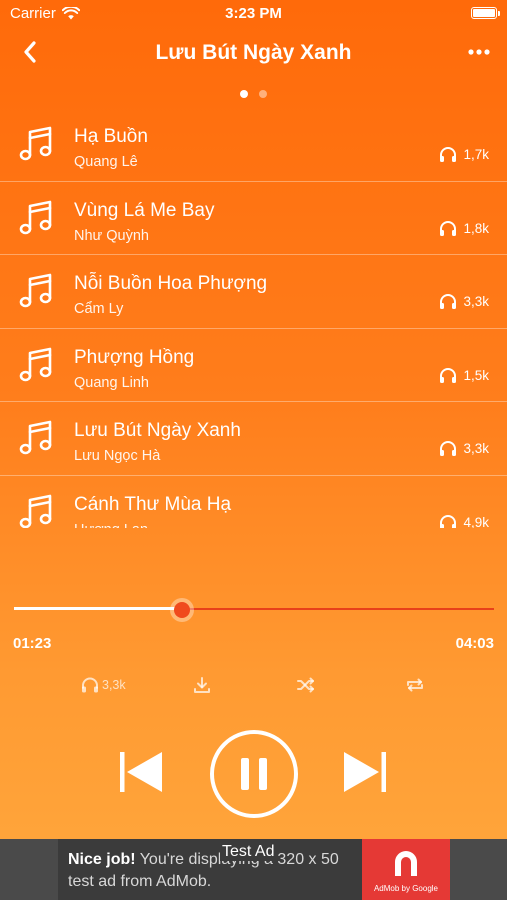 The image size is (507, 900). I want to click on chevron-left-icon, so click(30, 52).